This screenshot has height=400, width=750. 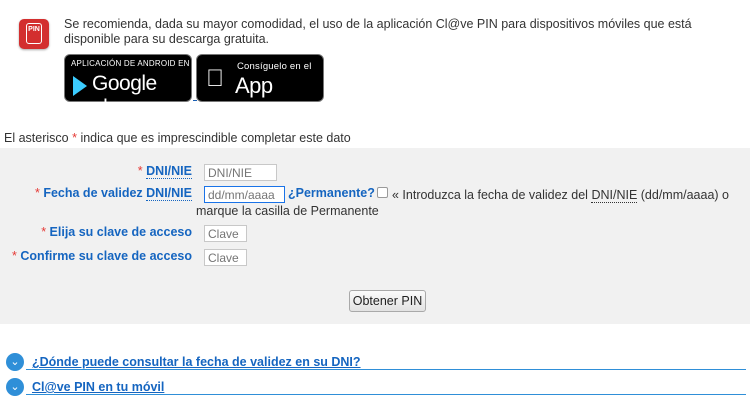 I want to click on dni-label-text: DNI/NIE, so click(x=169, y=171).